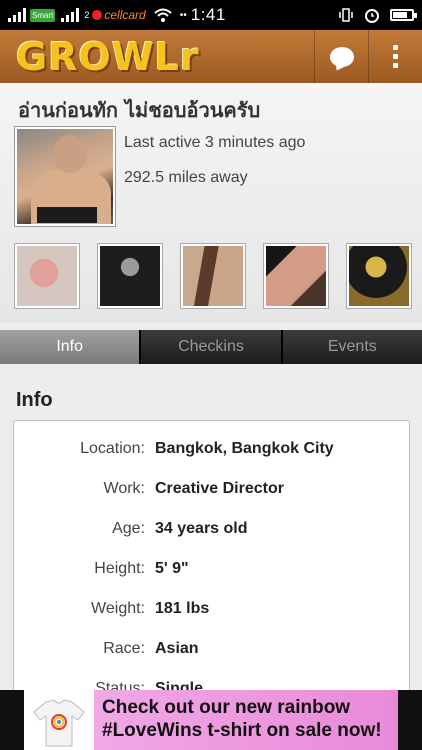 This screenshot has width=422, height=750. I want to click on info-row-age: Age: 34 years old, so click(211, 532).